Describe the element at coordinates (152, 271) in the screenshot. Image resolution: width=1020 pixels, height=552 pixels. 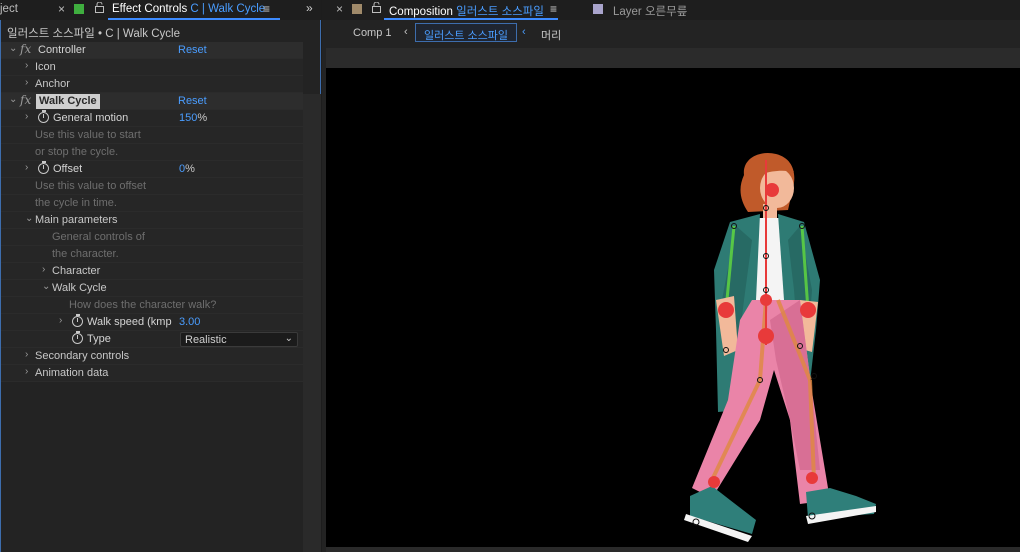
I see `group-character: › Character` at that location.